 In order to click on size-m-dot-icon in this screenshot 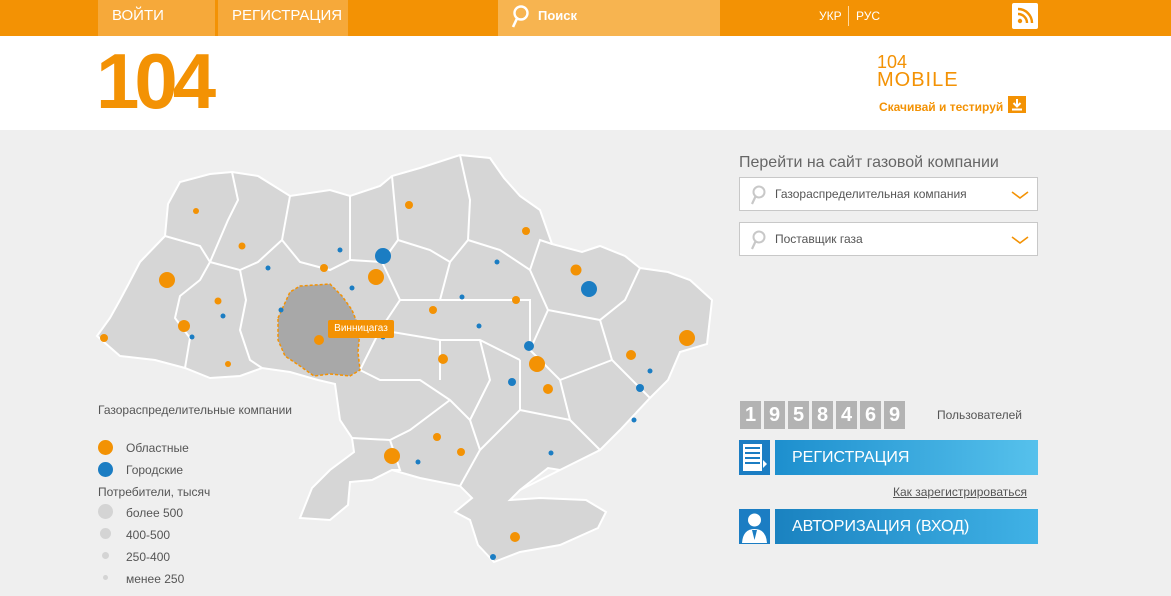, I will do `click(105, 555)`.